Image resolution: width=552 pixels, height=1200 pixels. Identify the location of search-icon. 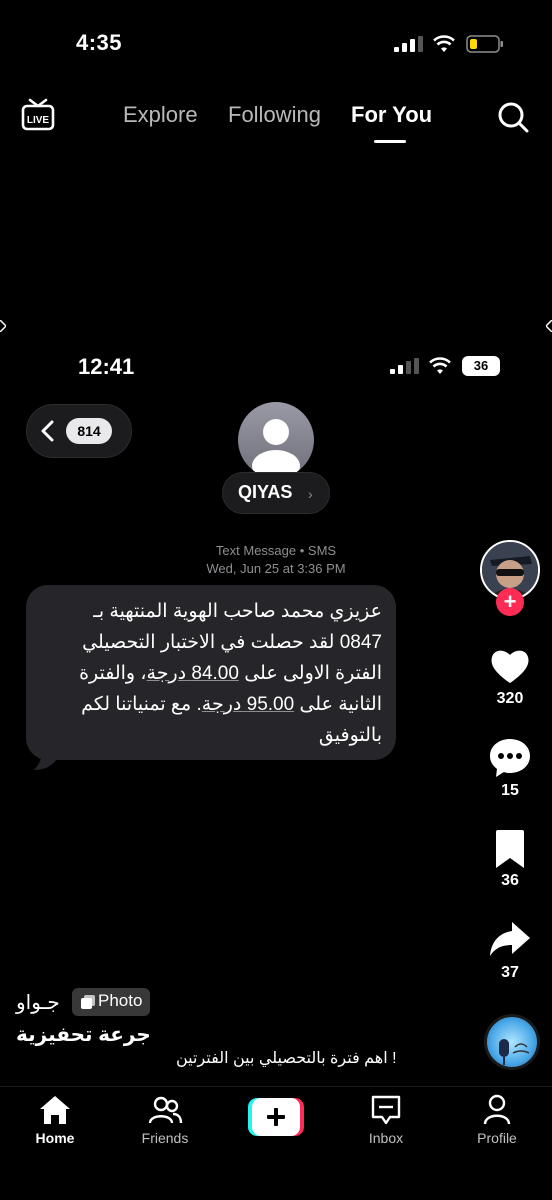
(513, 117).